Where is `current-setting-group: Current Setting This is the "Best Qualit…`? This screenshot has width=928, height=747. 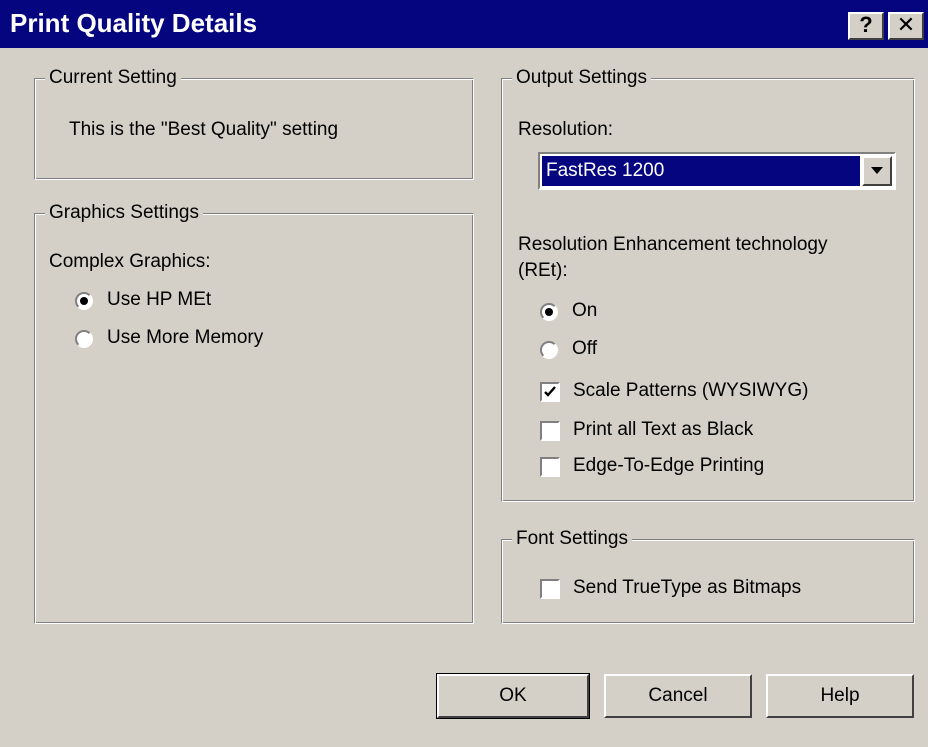
current-setting-group: Current Setting This is the "Best Qualit… is located at coordinates (254, 123).